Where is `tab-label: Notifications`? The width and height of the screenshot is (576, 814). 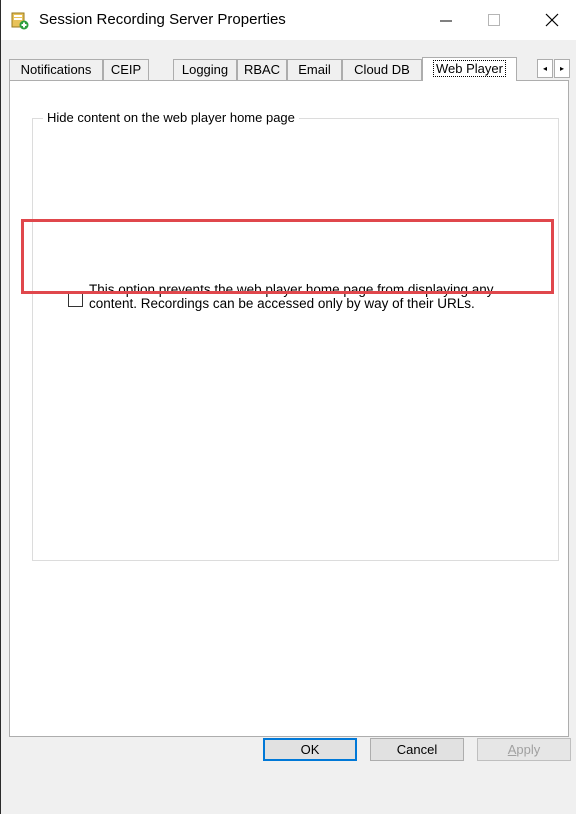
tab-label: Notifications is located at coordinates (56, 69).